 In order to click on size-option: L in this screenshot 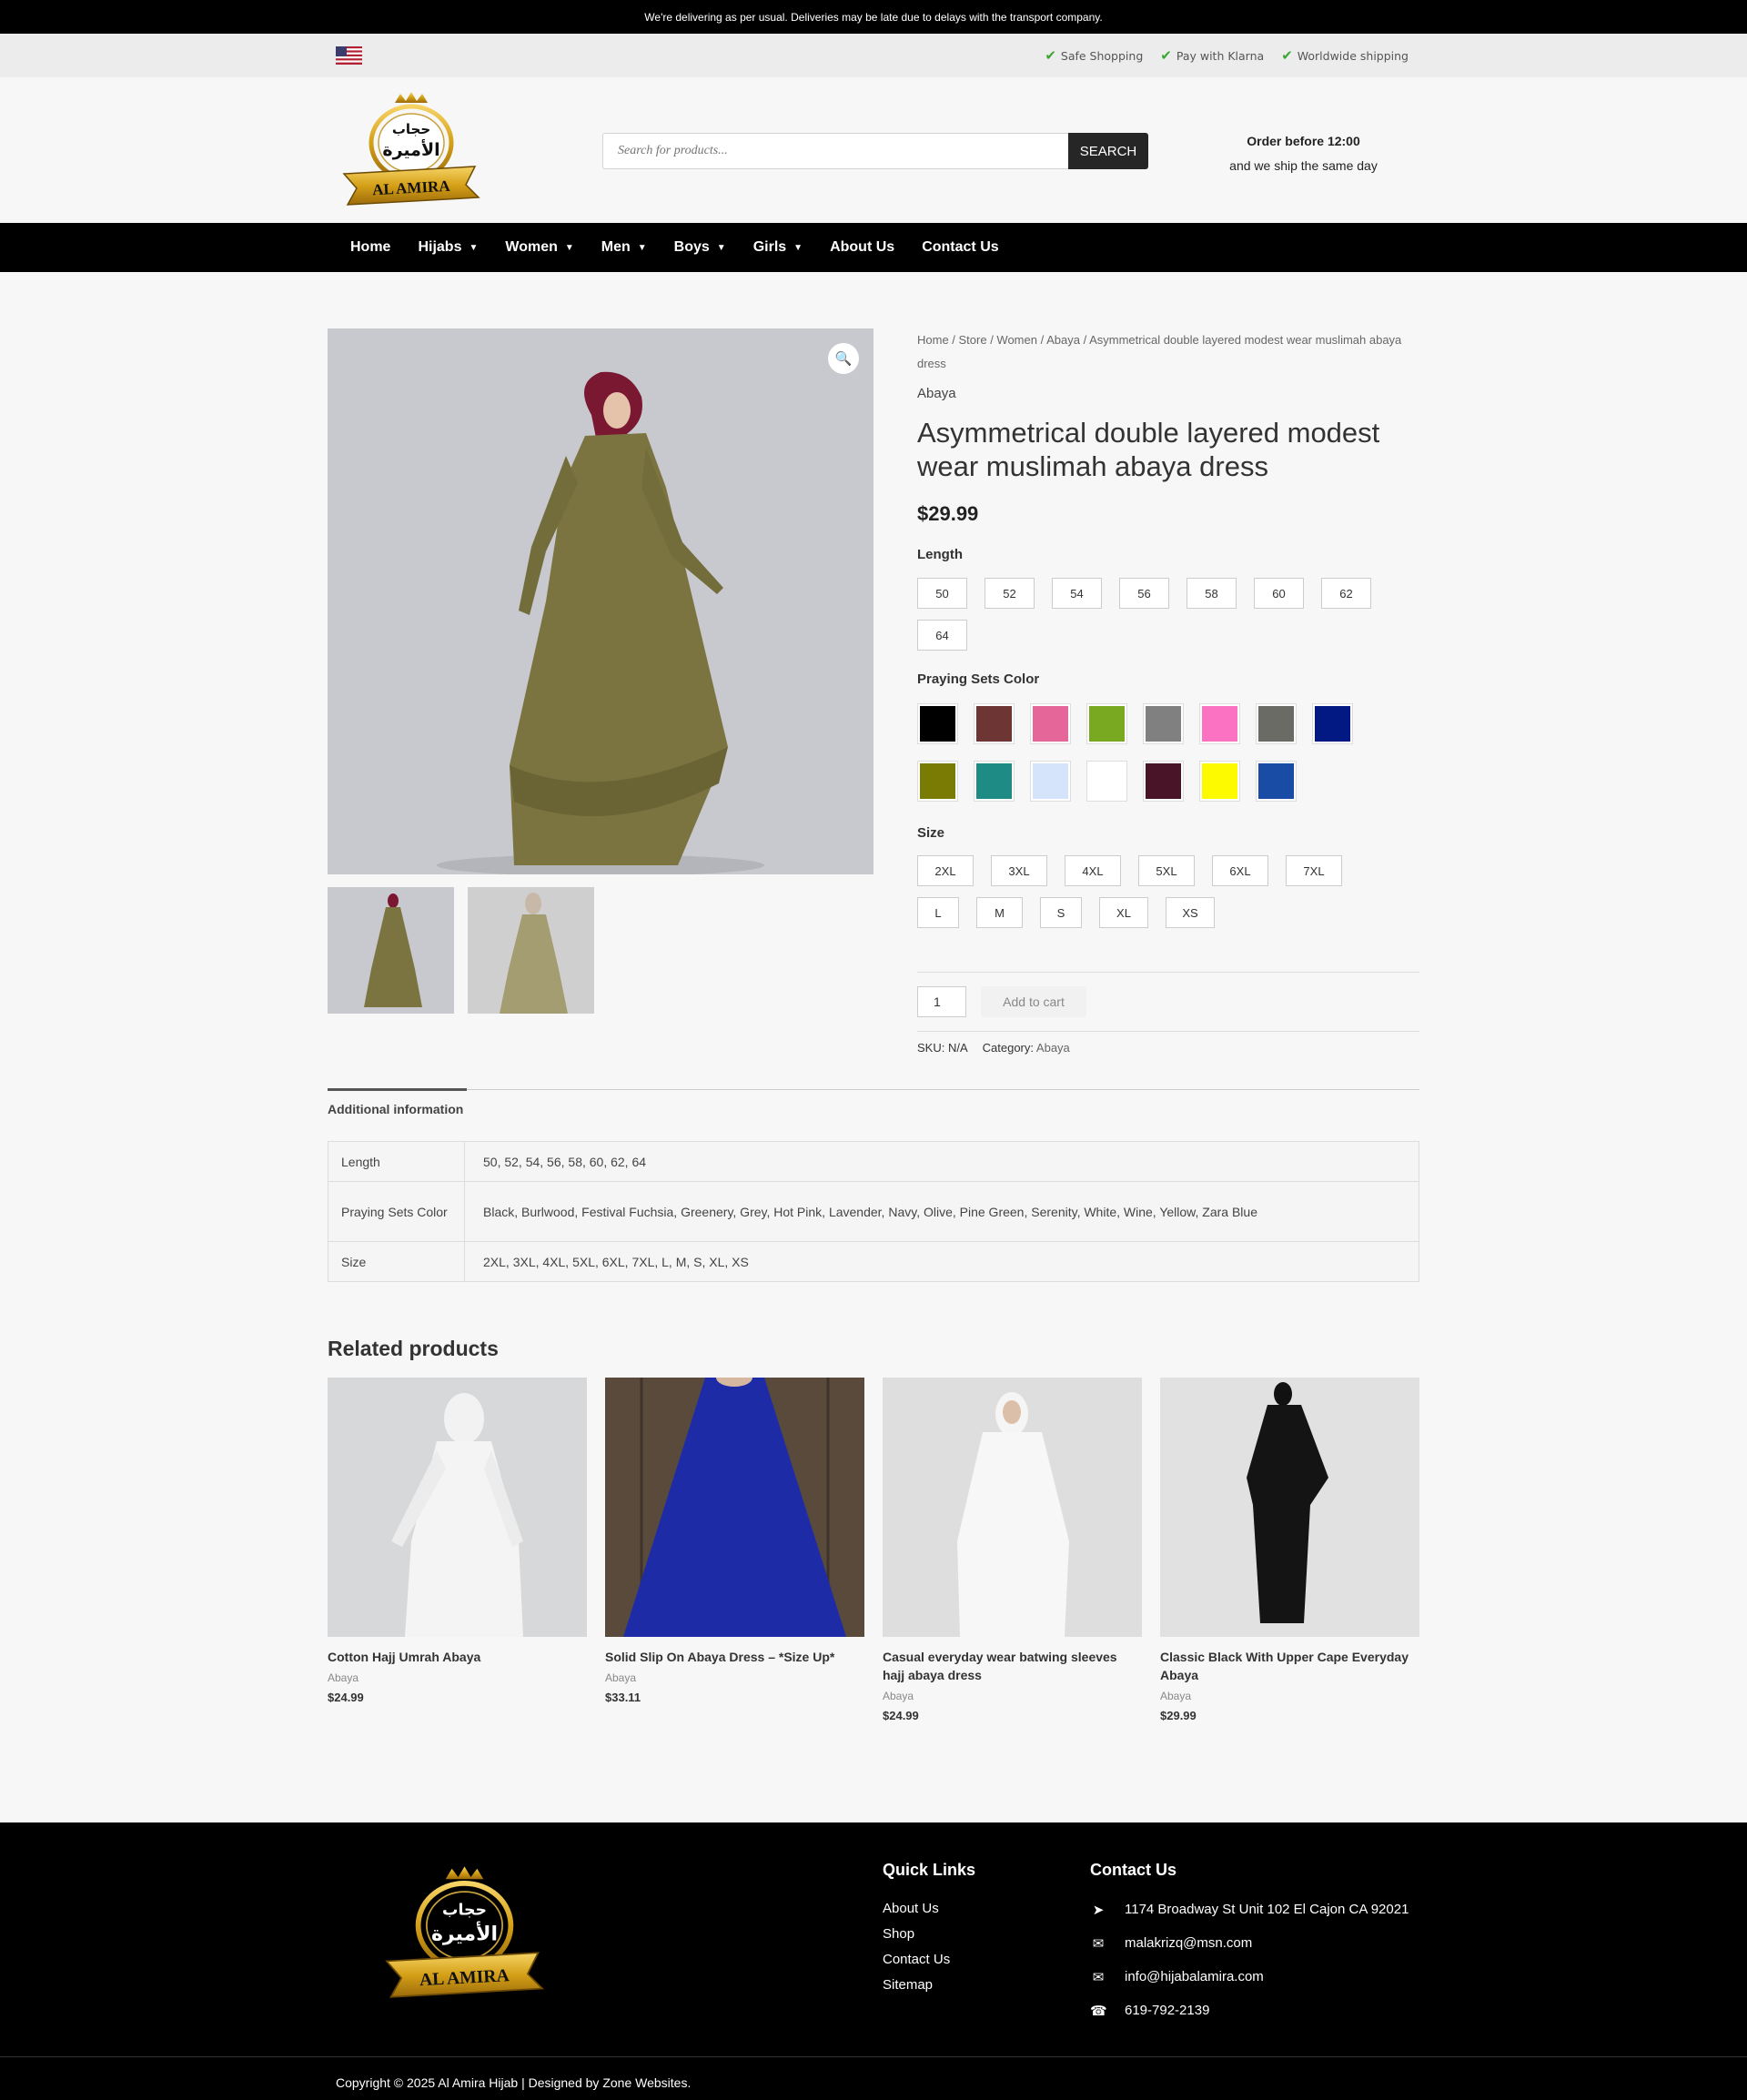, I will do `click(938, 912)`.